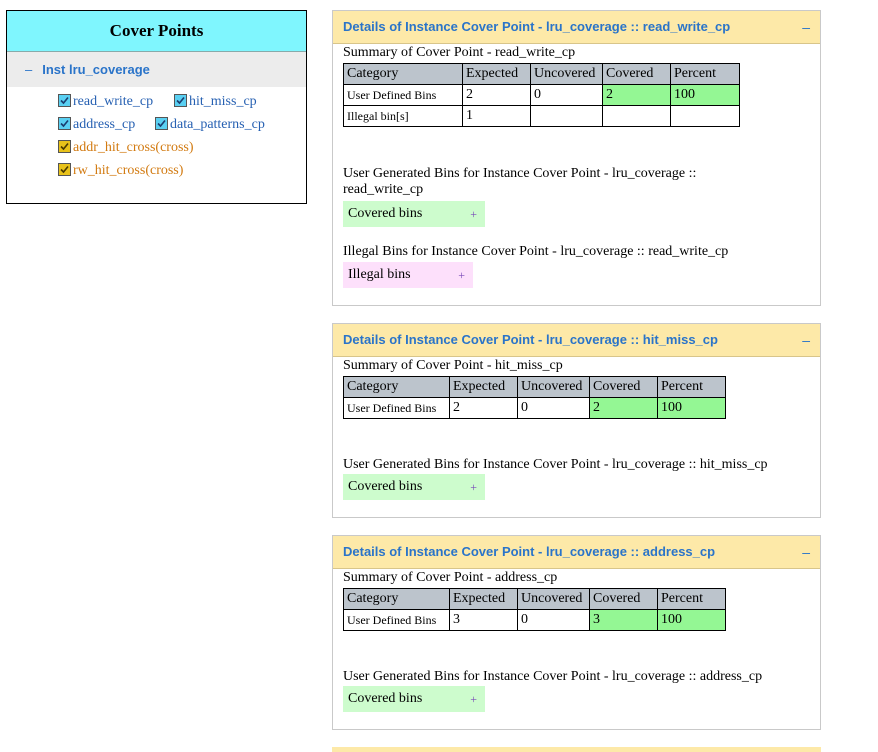 This screenshot has height=752, width=878. Describe the element at coordinates (28, 69) in the screenshot. I see `collapse-icon: –` at that location.